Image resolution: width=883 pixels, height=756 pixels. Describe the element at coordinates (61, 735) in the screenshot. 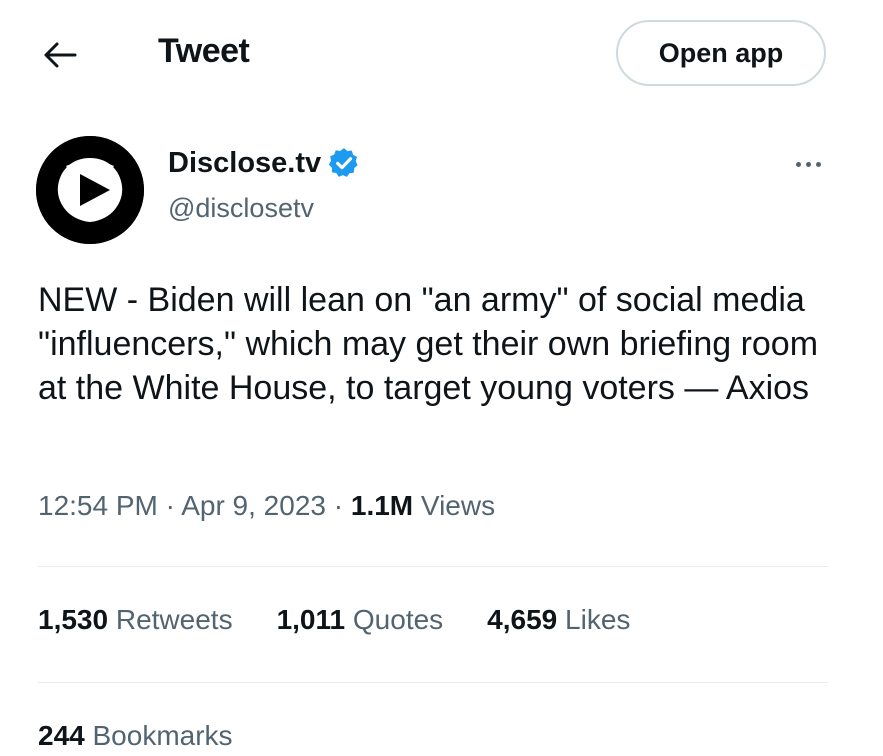

I see `bookmarks-count: 244` at that location.